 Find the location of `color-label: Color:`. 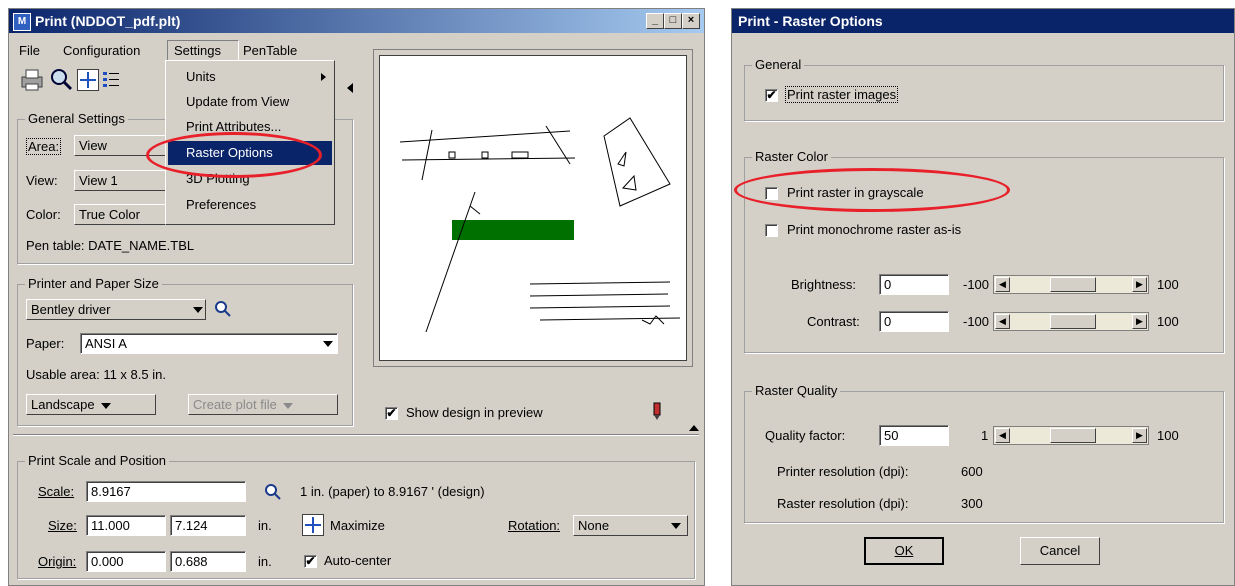

color-label: Color: is located at coordinates (43, 214).